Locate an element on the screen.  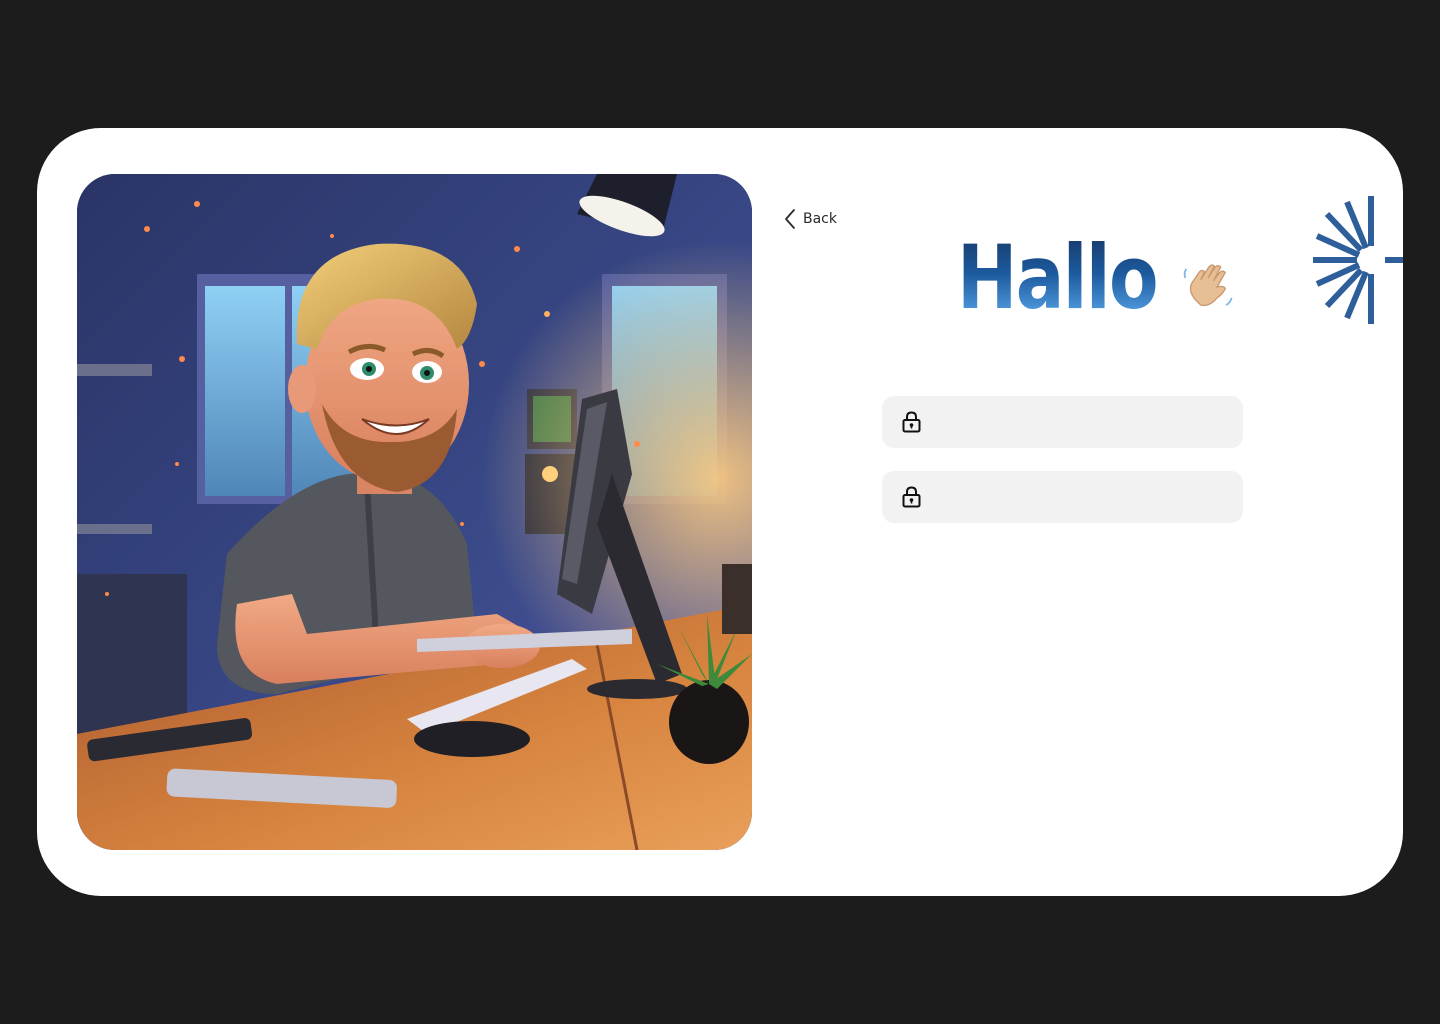
decorative-burst-icon is located at coordinates (1358, 260).